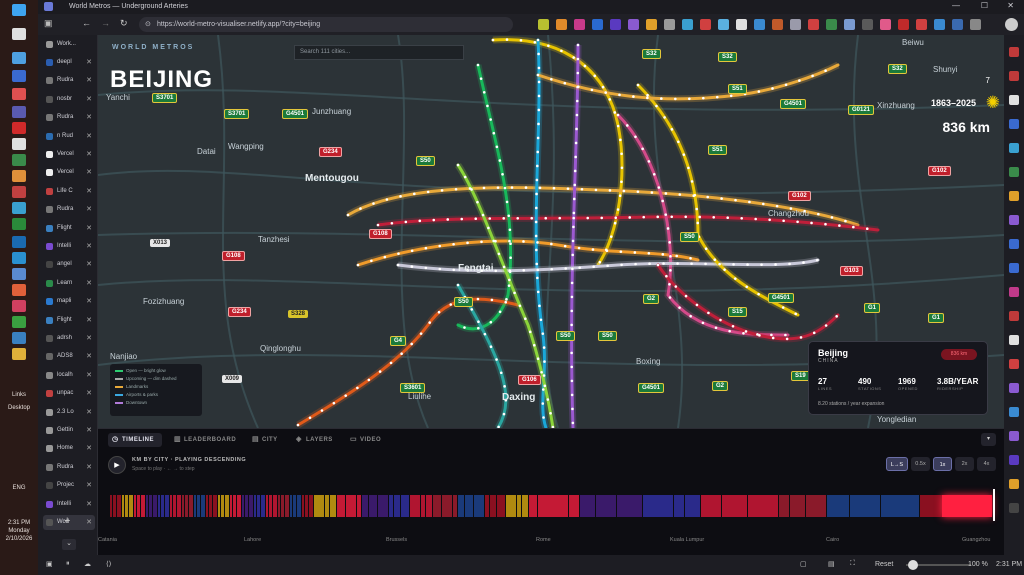  I want to click on browser-tab: ADS8 ✕, so click(69, 356).